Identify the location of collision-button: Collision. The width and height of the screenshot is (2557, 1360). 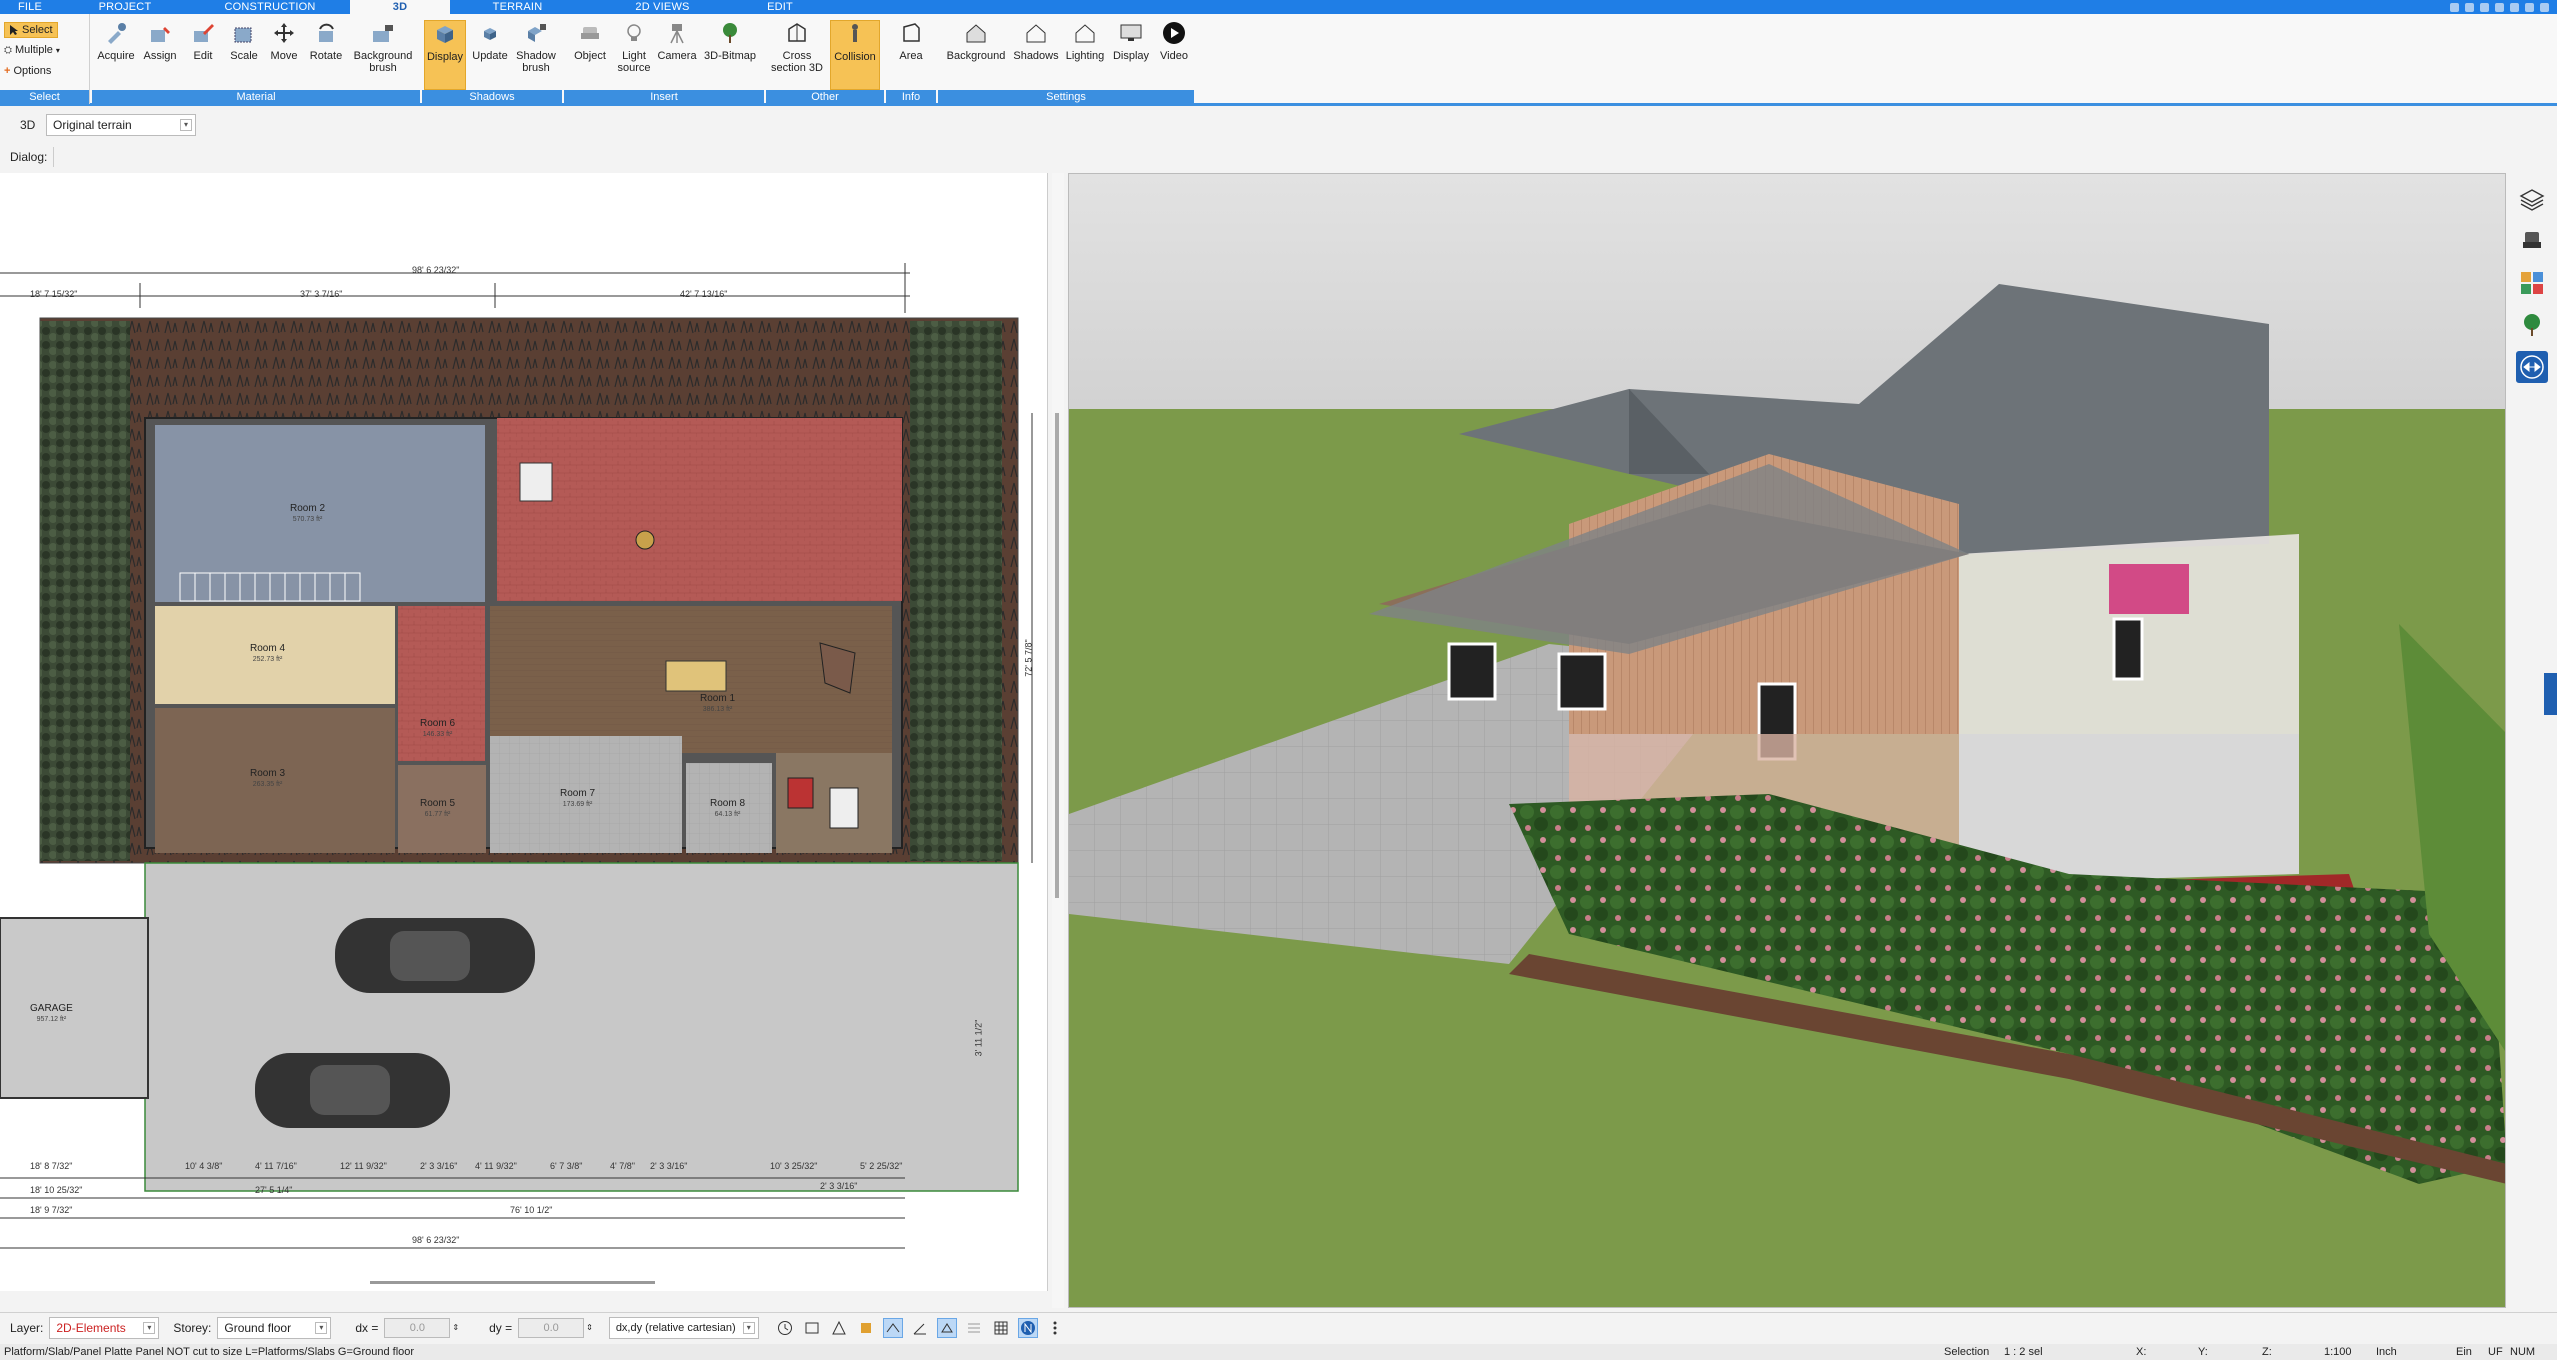
(855, 55).